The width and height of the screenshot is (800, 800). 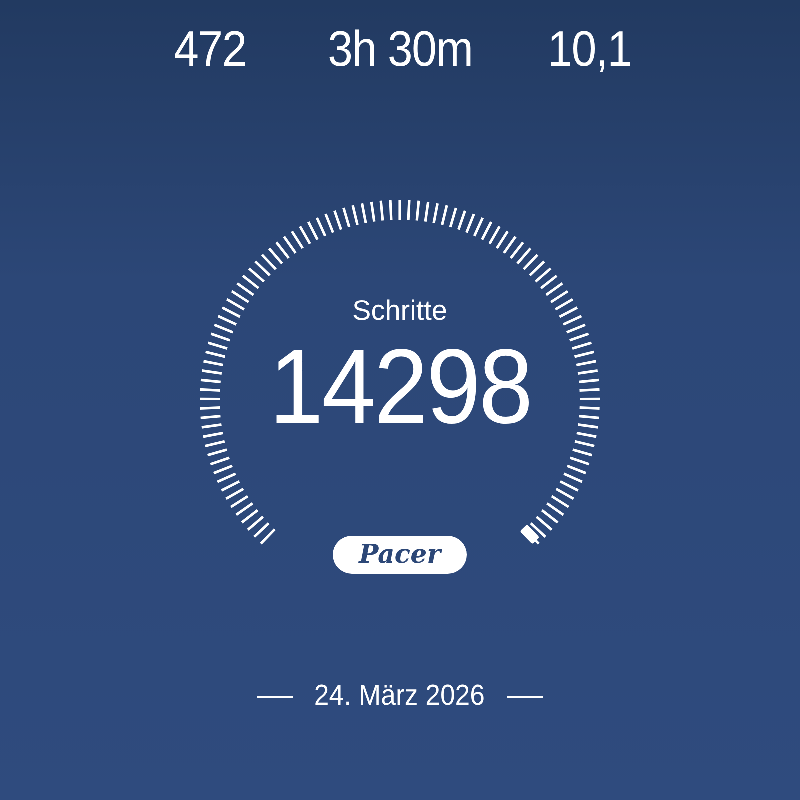 I want to click on progress-marker, so click(x=530, y=534).